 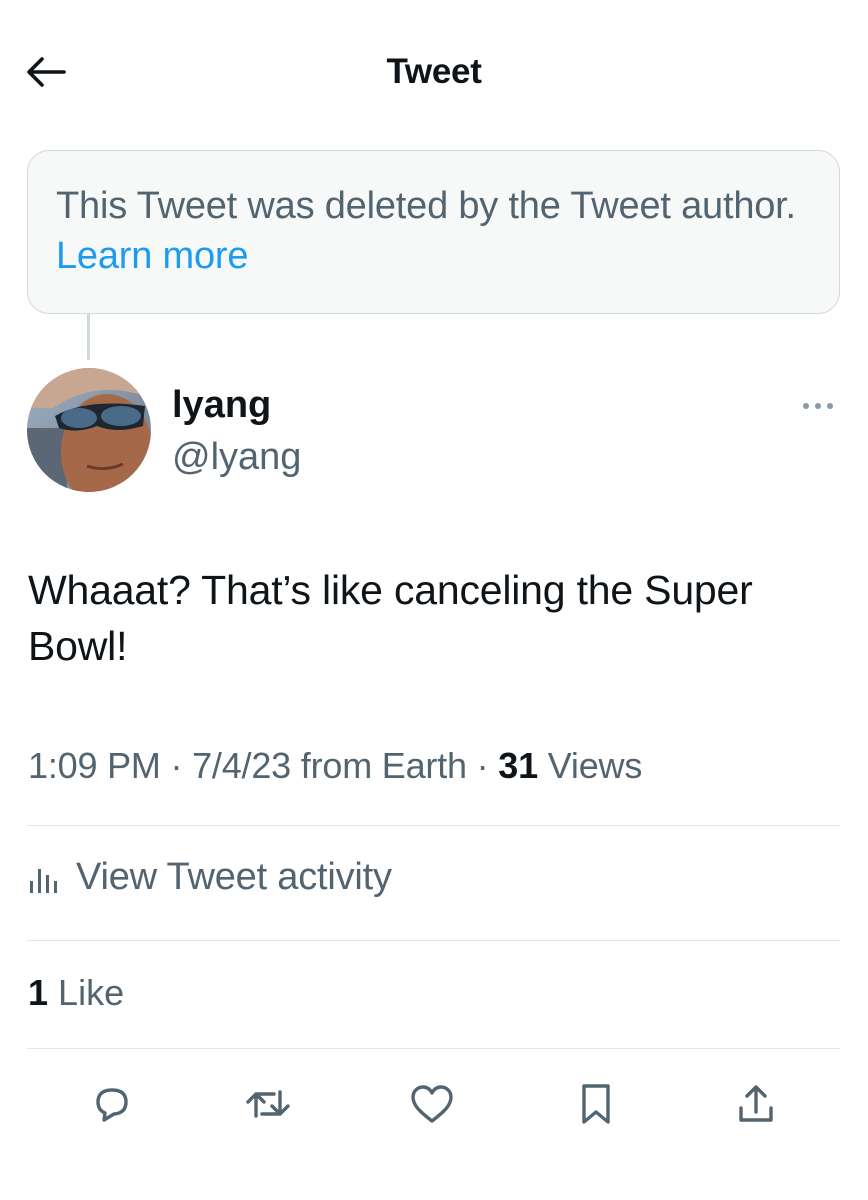 What do you see at coordinates (152, 256) in the screenshot?
I see `learn-more-link: Learn more` at bounding box center [152, 256].